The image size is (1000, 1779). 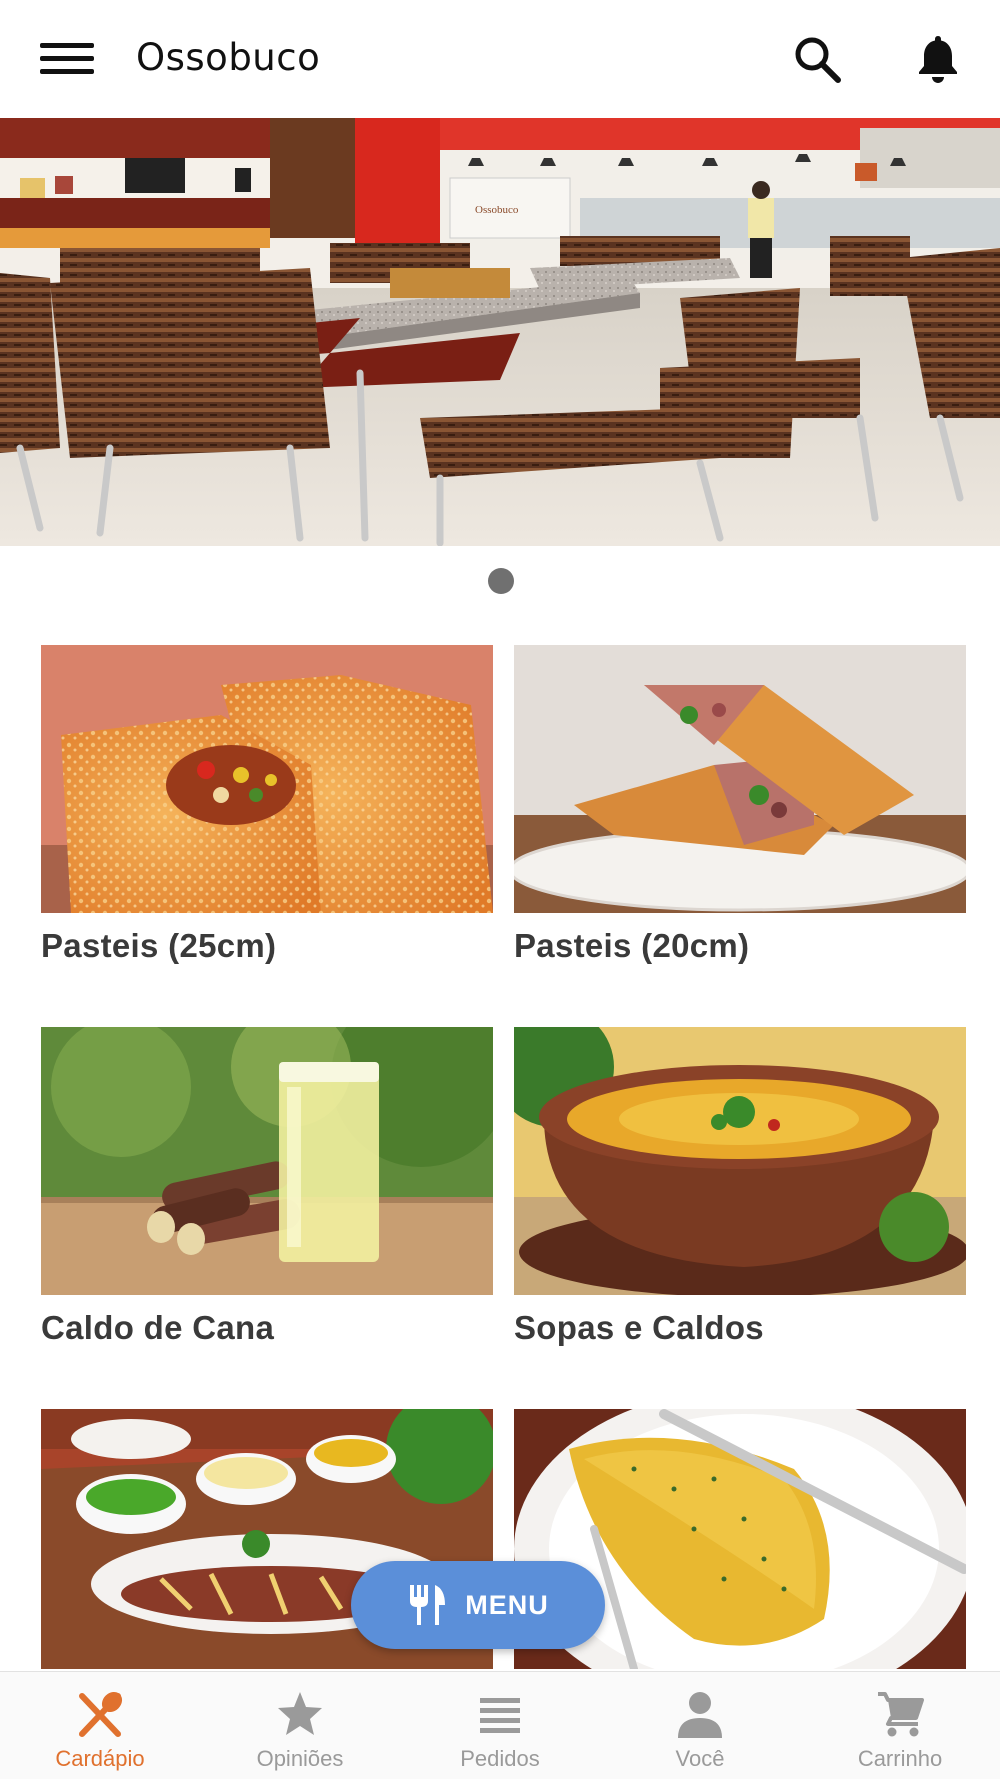 I want to click on app-bar: Ossobuco, so click(x=500, y=59).